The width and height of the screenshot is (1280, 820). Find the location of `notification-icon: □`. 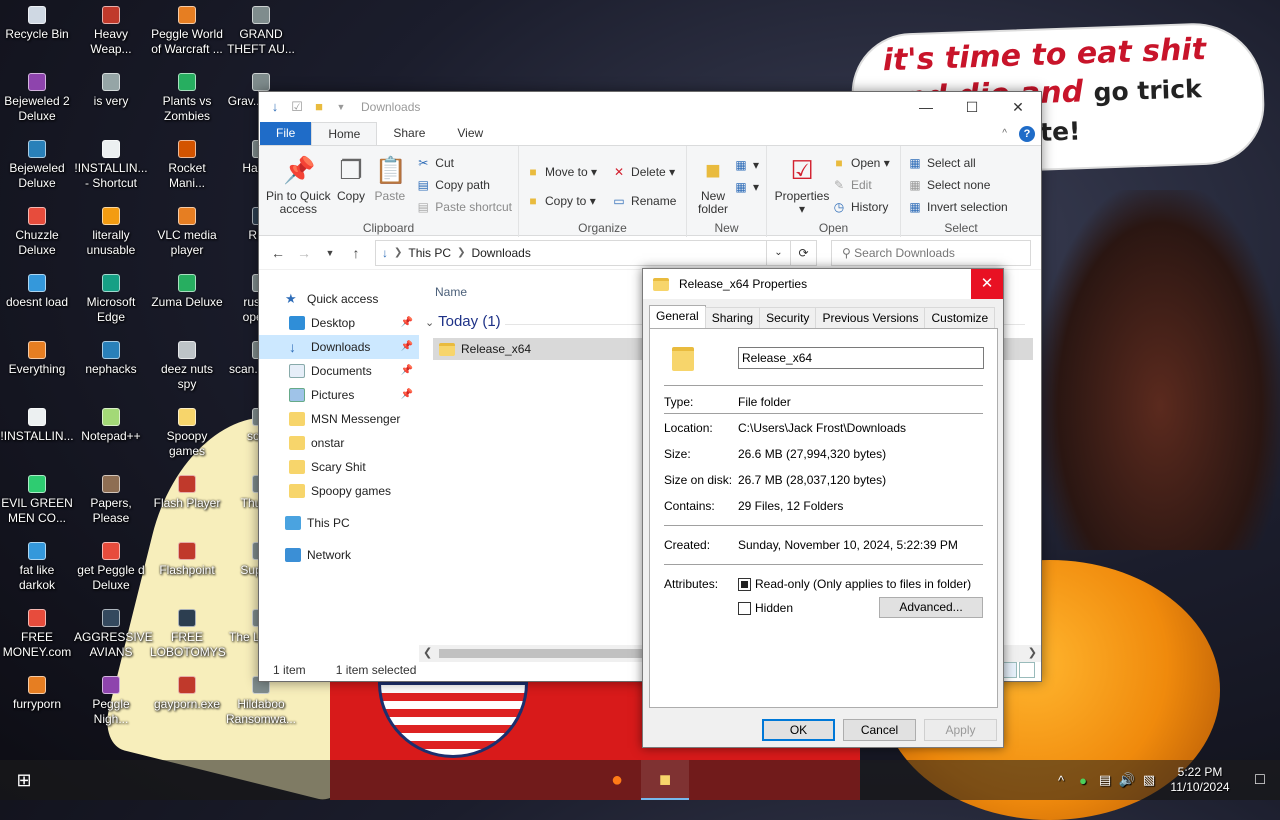

notification-icon: □ is located at coordinates (1260, 780).